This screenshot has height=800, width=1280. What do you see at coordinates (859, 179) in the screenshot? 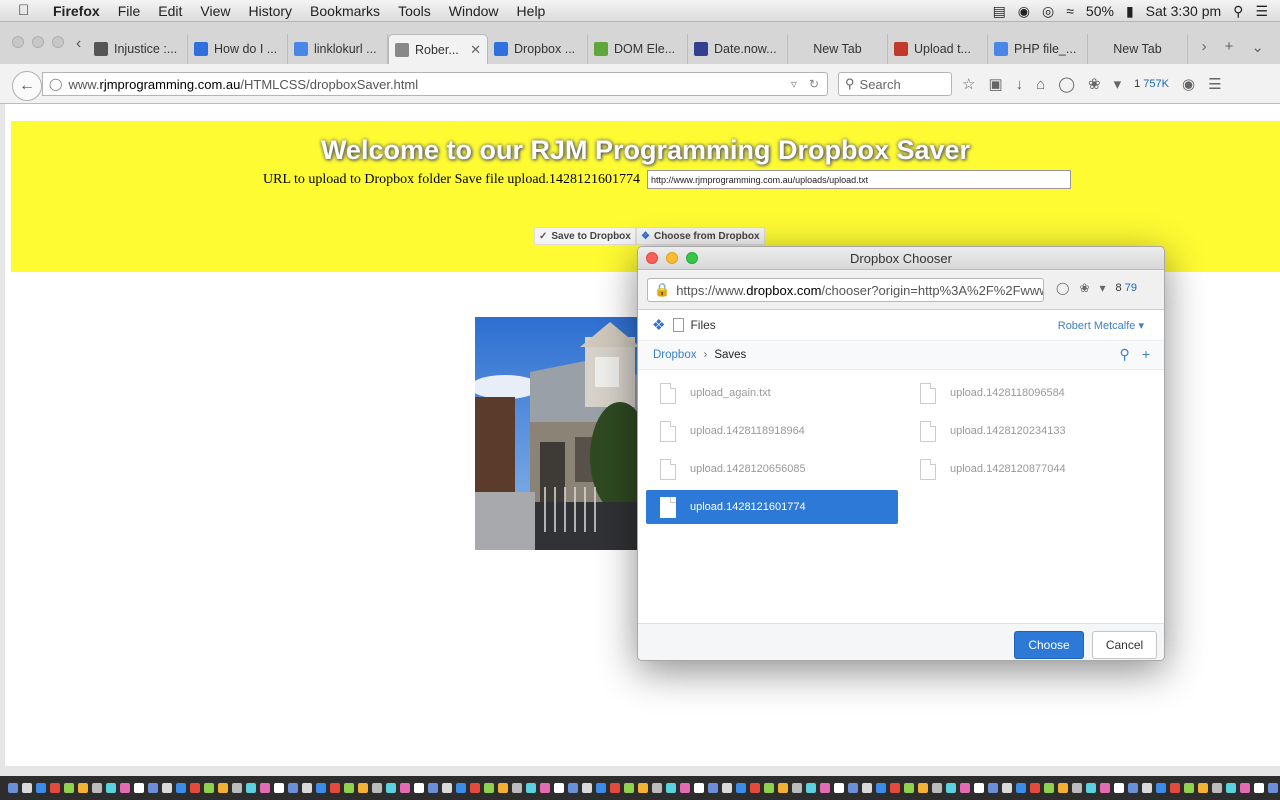
I see `upload-url-input` at bounding box center [859, 179].